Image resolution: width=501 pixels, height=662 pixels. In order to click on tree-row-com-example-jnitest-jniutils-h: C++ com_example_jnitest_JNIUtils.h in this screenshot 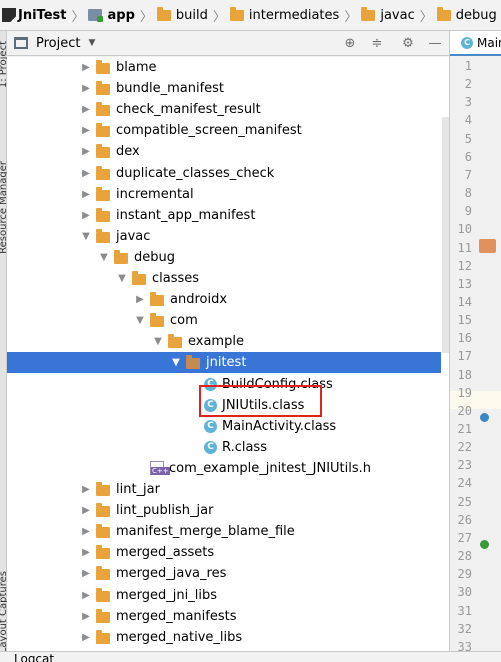, I will do `click(228, 468)`.